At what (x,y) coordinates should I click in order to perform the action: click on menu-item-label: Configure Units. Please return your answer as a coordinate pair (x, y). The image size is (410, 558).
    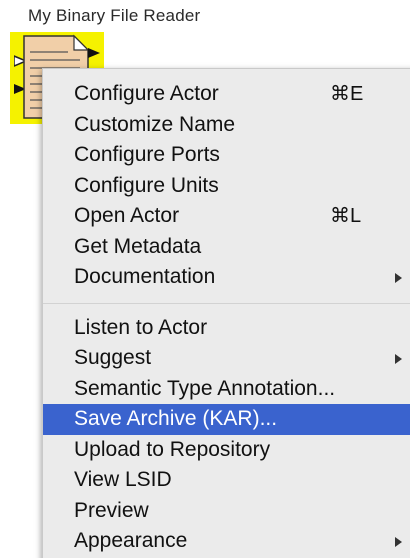
    Looking at the image, I should click on (146, 185).